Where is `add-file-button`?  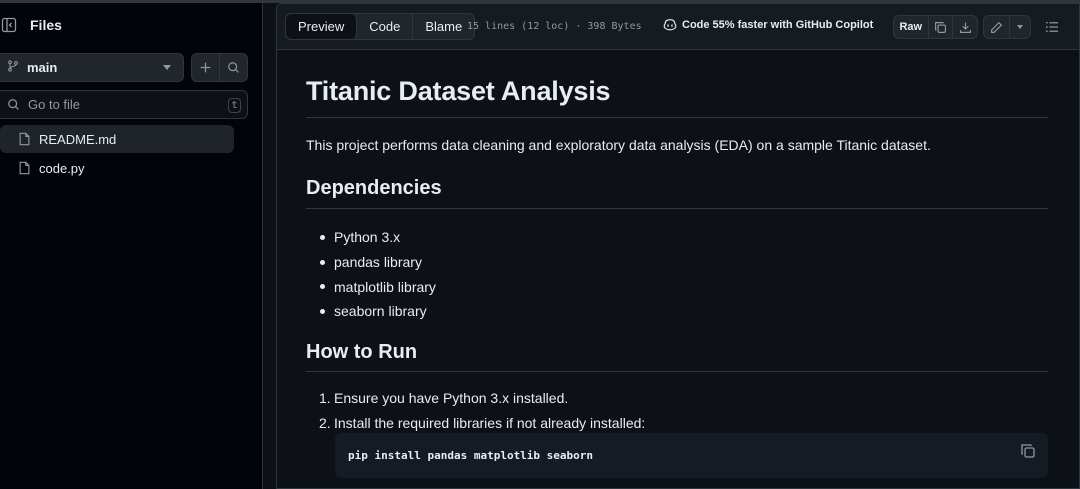
add-file-button is located at coordinates (205, 67).